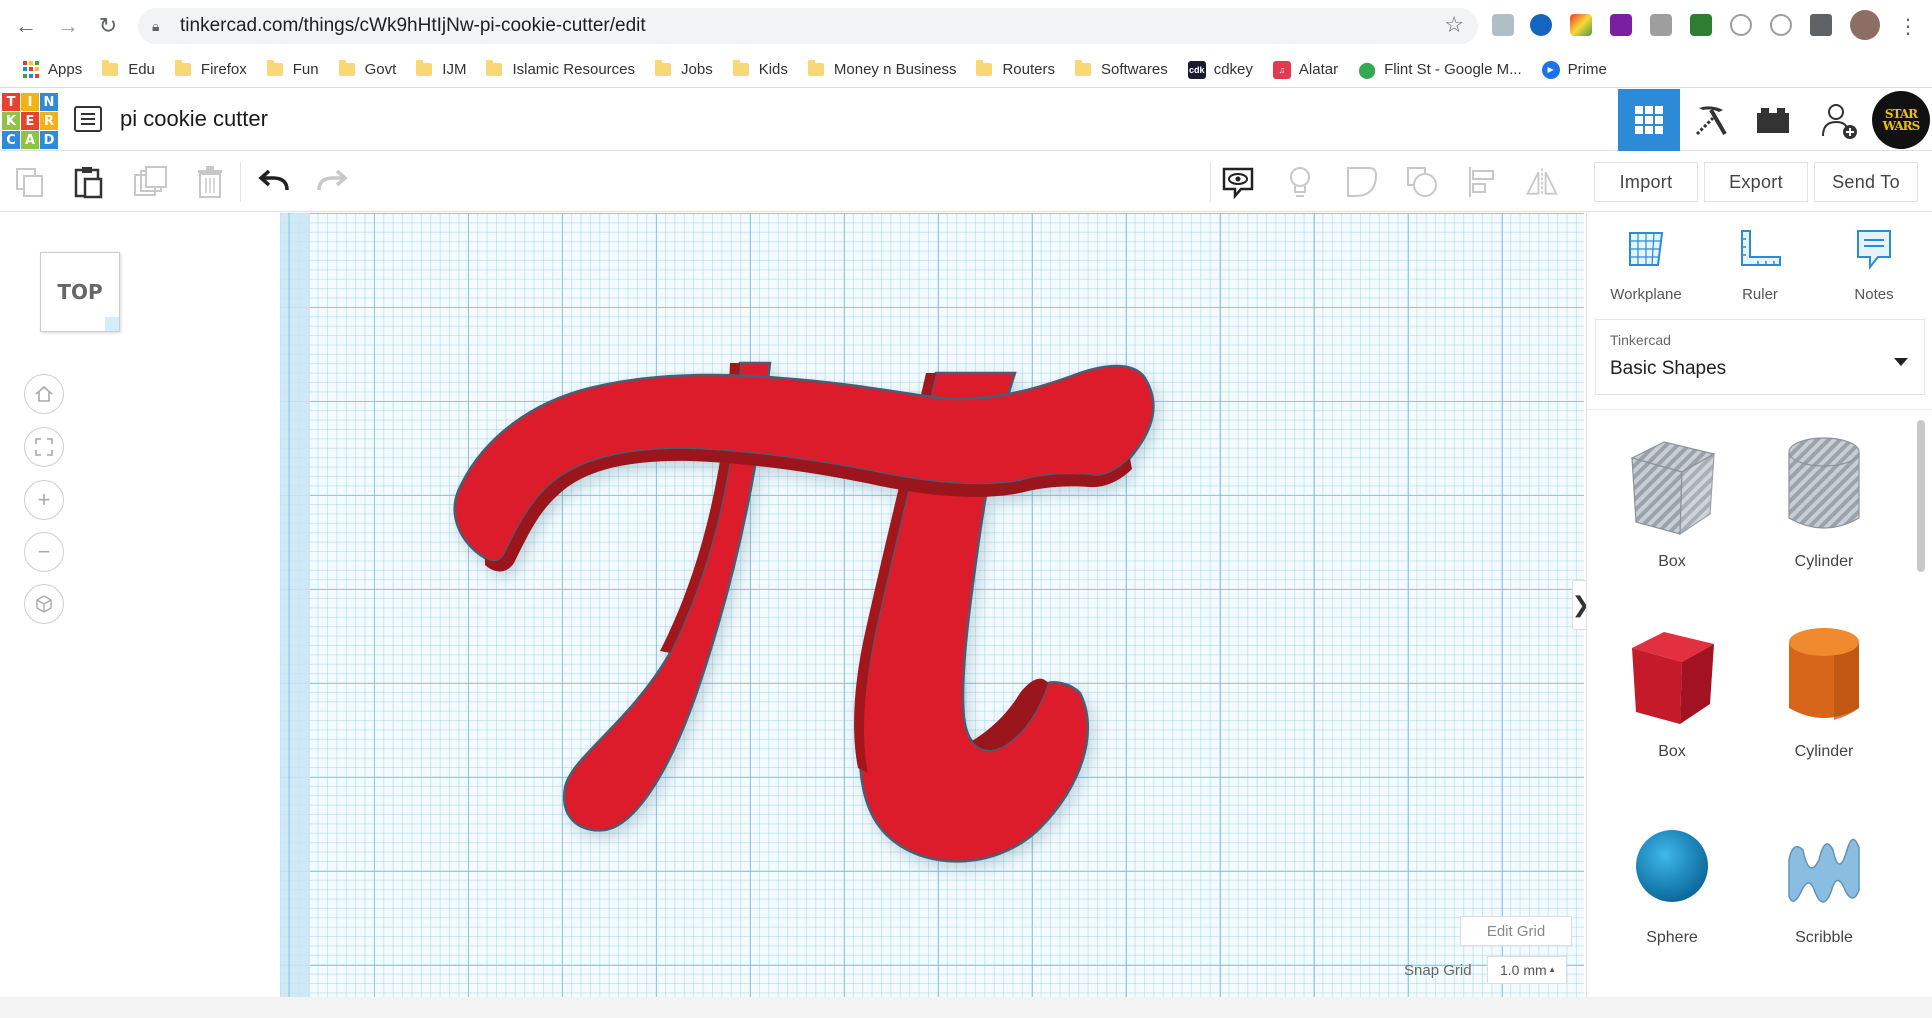  Describe the element at coordinates (1761, 248) in the screenshot. I see `ruler-icon` at that location.